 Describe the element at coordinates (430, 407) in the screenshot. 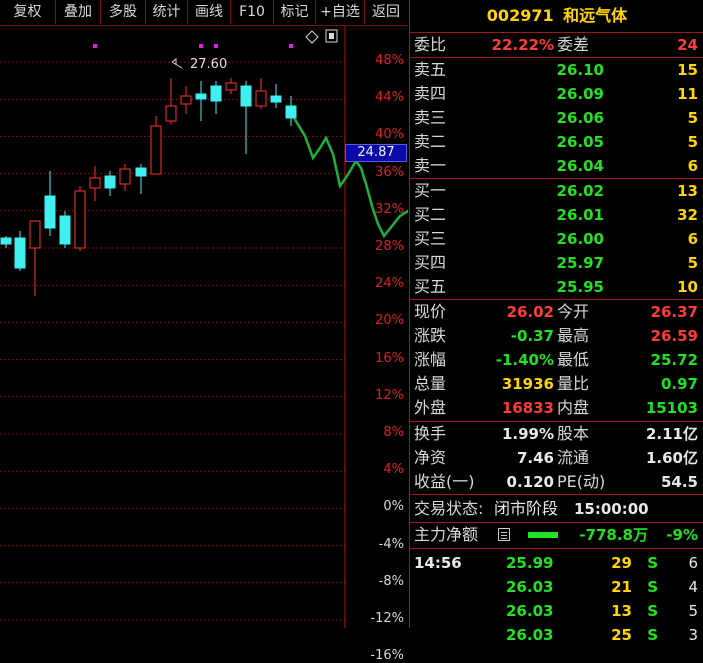

I see `quote-label: 外盘` at that location.